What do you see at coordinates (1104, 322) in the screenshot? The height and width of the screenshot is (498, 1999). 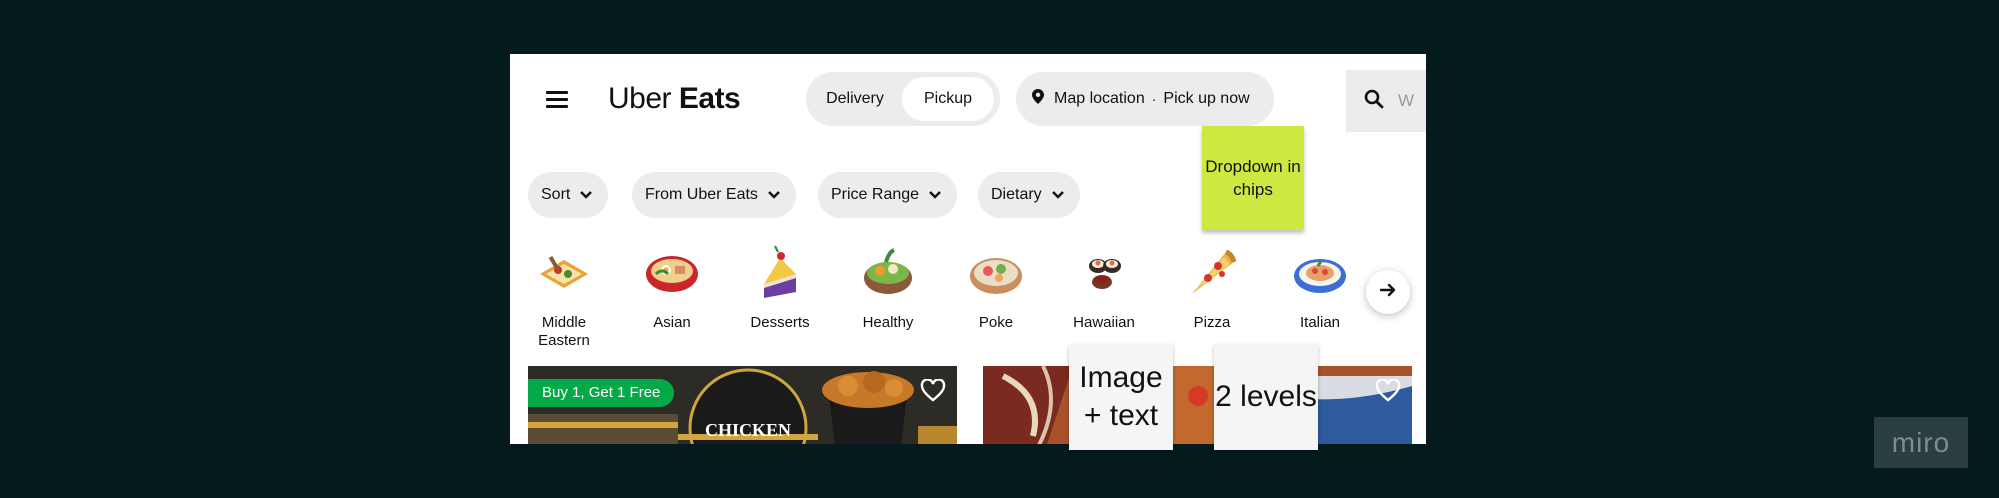 I see `category-label: Hawaiian` at bounding box center [1104, 322].